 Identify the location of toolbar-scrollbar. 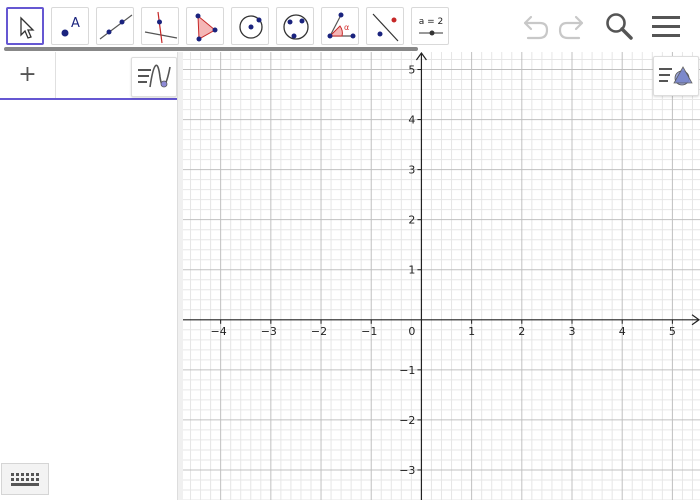
(211, 49).